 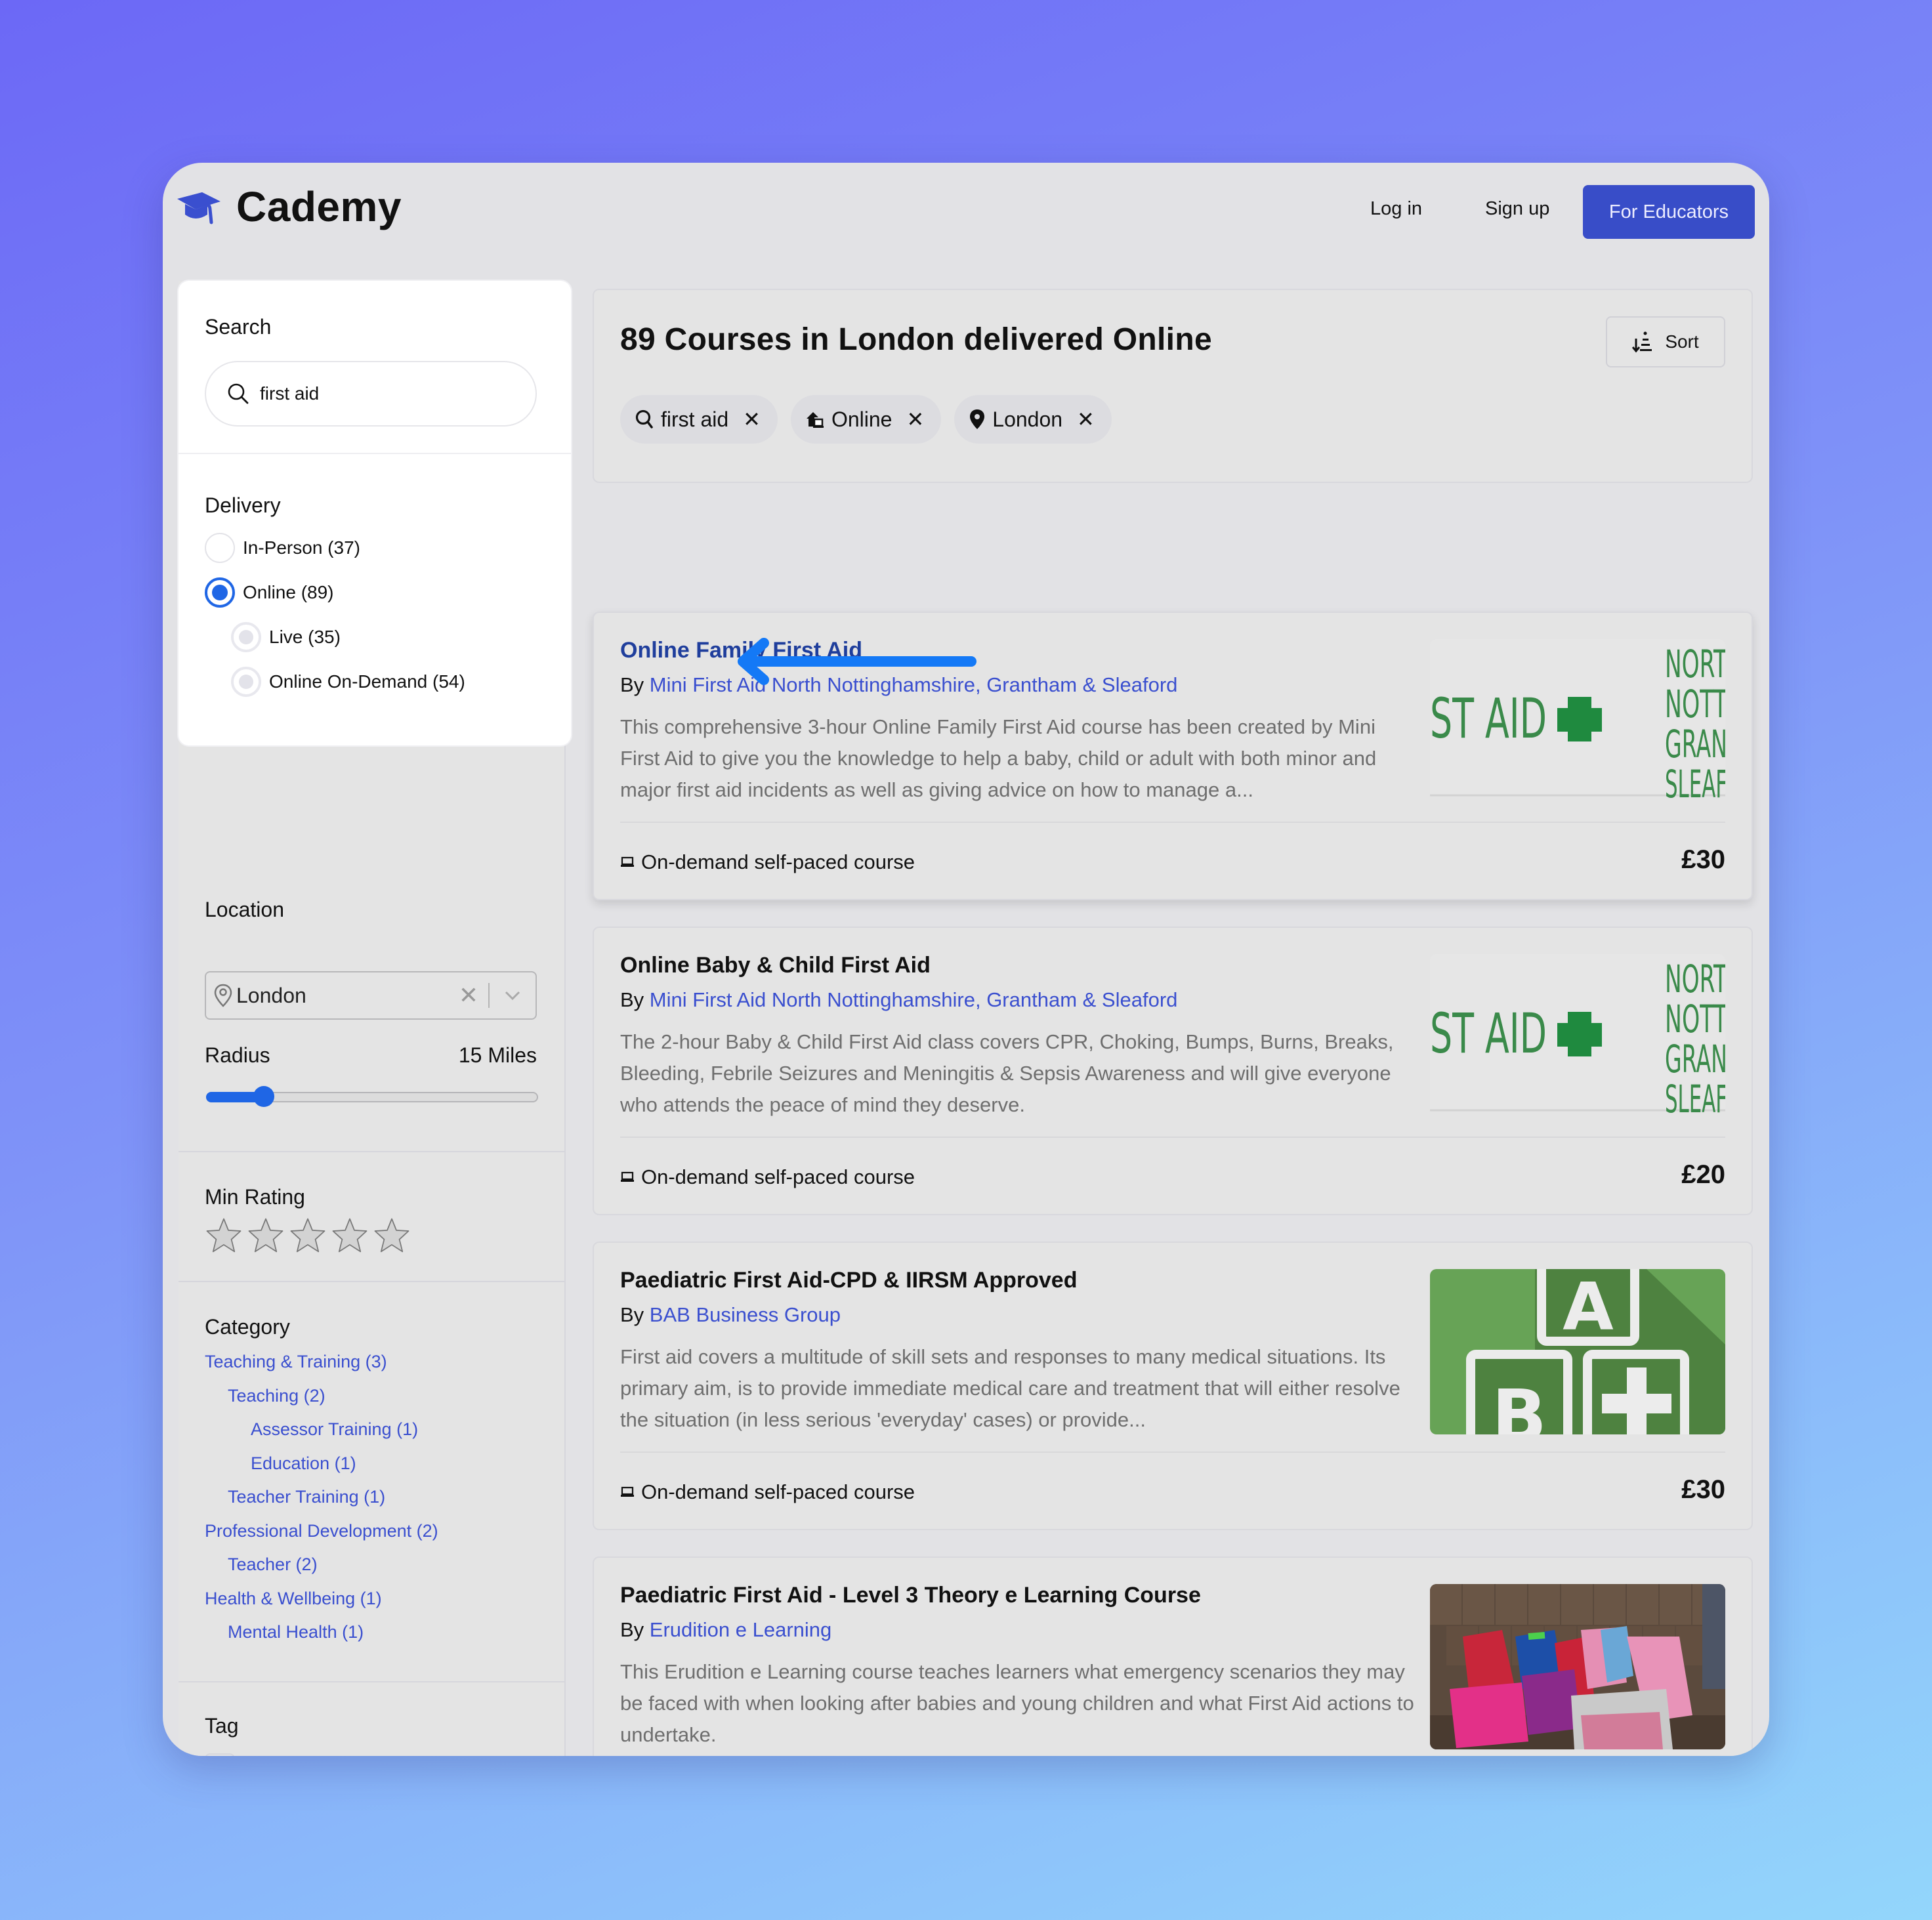 I want to click on provider-link: Erudition e Learning, so click(x=740, y=1629).